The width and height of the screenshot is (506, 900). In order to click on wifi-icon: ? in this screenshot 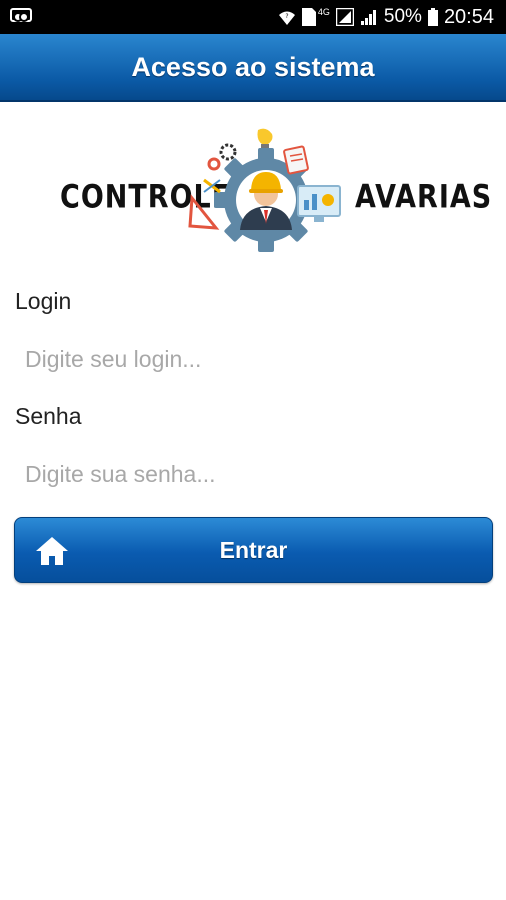, I will do `click(287, 17)`.